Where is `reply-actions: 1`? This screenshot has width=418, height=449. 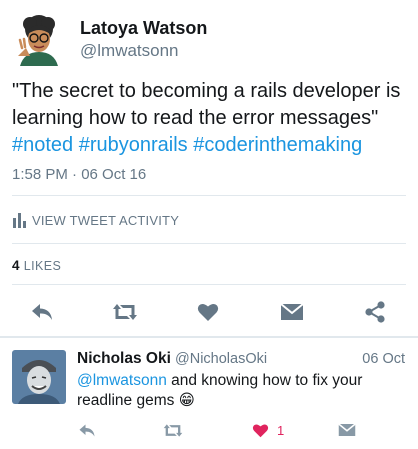
reply-actions: 1 is located at coordinates (209, 430).